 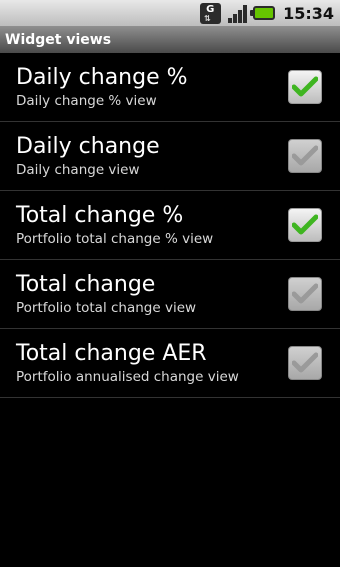 What do you see at coordinates (170, 294) in the screenshot?
I see `list-item-total-change: Total change Portfolio total change view` at bounding box center [170, 294].